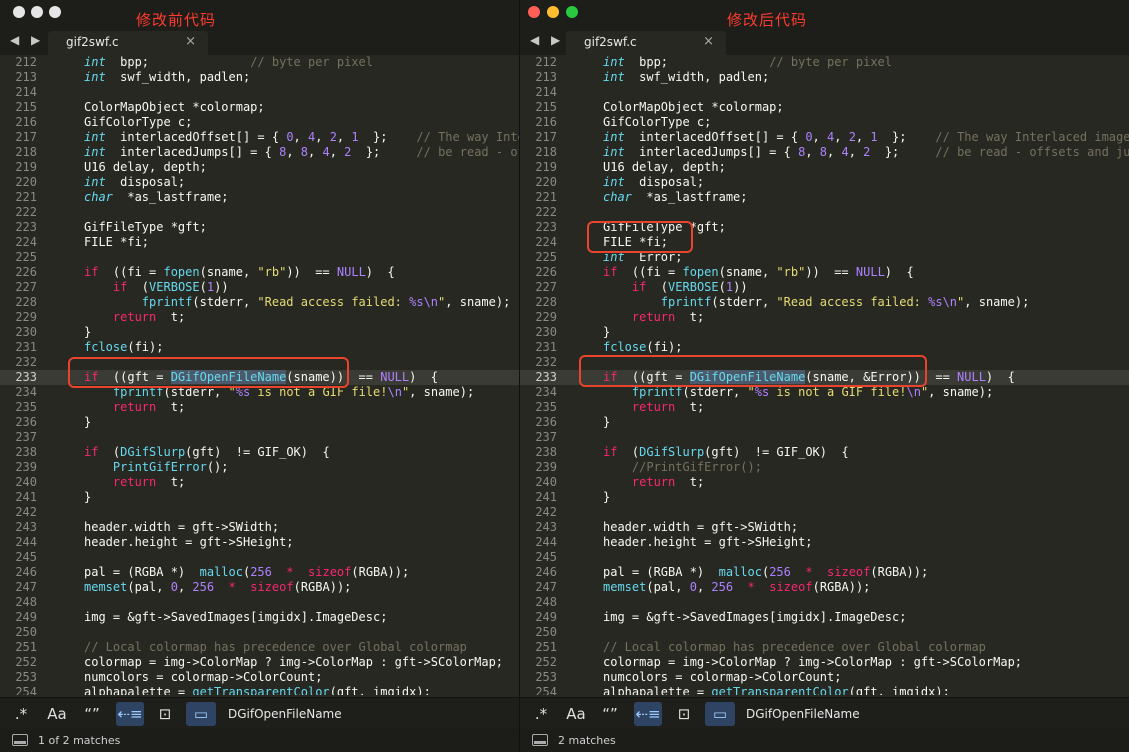 The height and width of the screenshot is (752, 1129). I want to click on code-line: 239 //PrintGifError();, so click(824, 467).